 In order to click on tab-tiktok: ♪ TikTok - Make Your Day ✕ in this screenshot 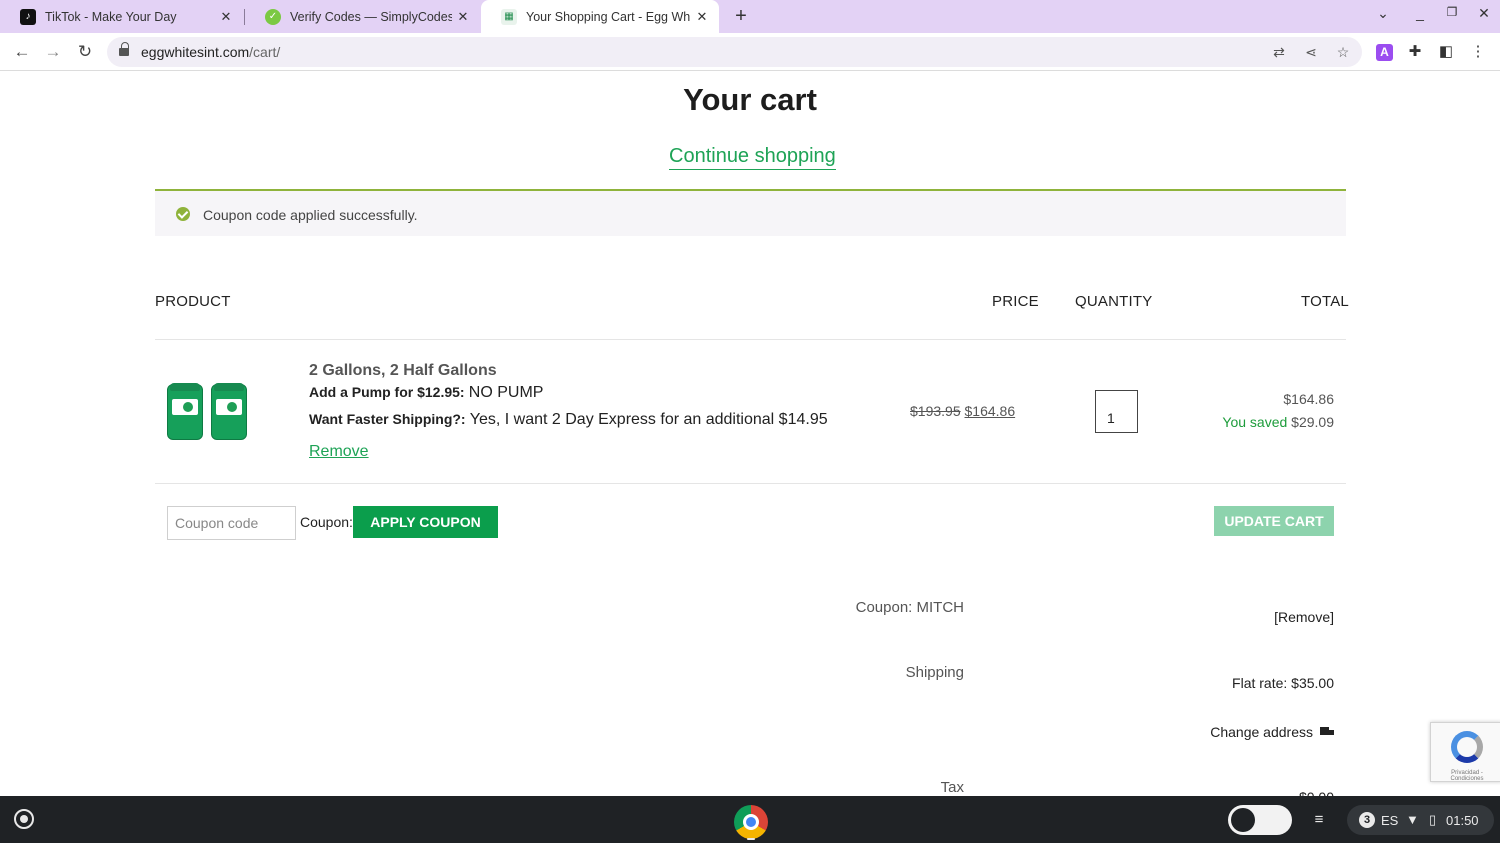, I will do `click(121, 16)`.